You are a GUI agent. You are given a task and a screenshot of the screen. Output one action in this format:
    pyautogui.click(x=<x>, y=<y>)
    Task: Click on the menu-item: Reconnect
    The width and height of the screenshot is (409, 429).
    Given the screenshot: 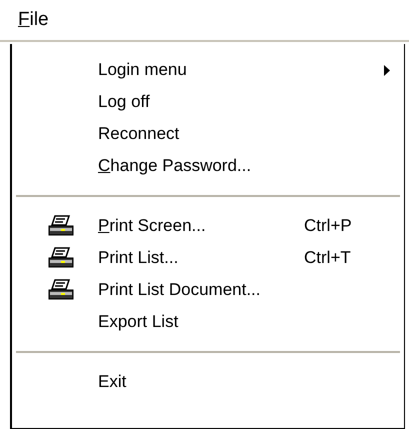 What is the action you would take?
    pyautogui.click(x=139, y=134)
    